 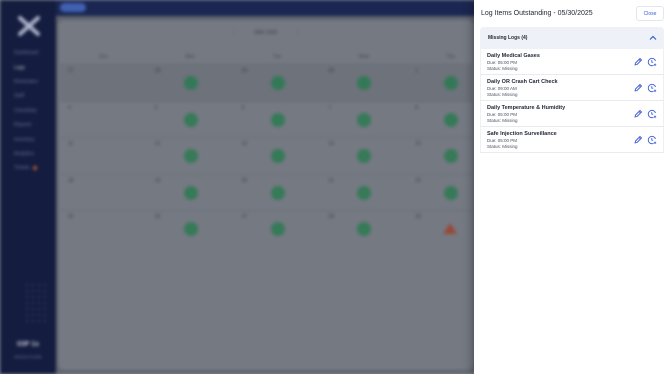 I want to click on missing-logs-header: Missing Logs (4), so click(x=572, y=38).